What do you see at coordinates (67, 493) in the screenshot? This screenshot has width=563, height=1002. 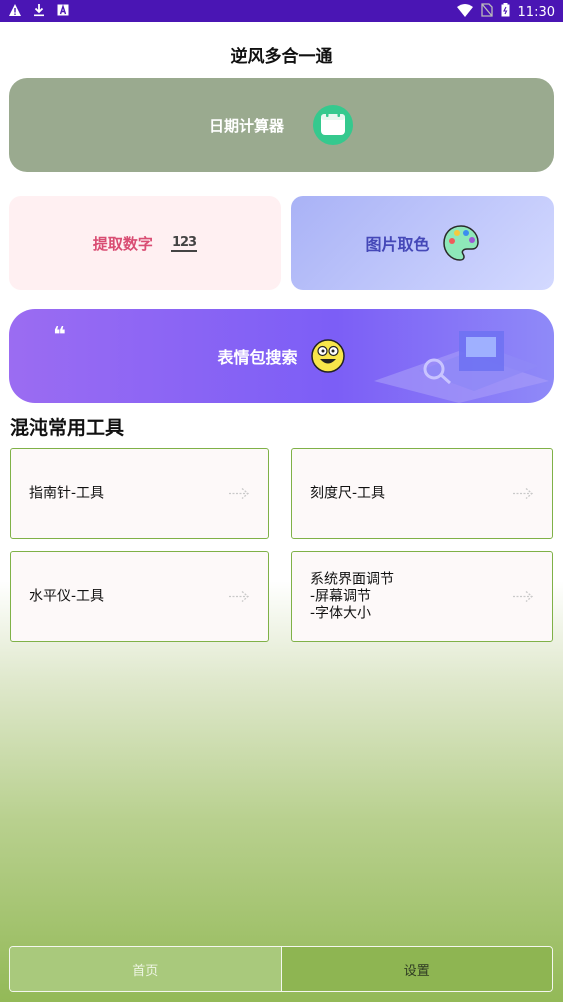 I see `compass-tool-label: 指南针-工具` at bounding box center [67, 493].